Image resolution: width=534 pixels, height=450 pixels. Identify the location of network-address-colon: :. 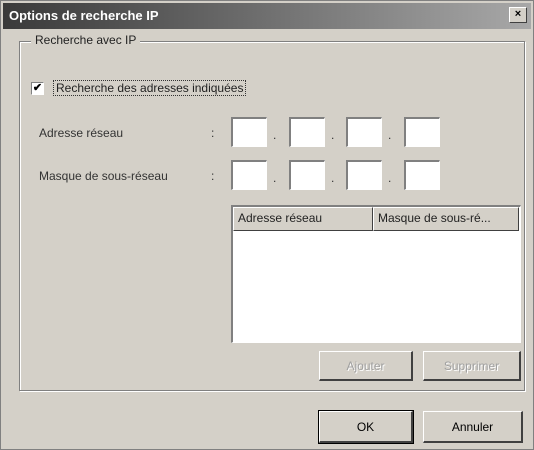
(213, 133).